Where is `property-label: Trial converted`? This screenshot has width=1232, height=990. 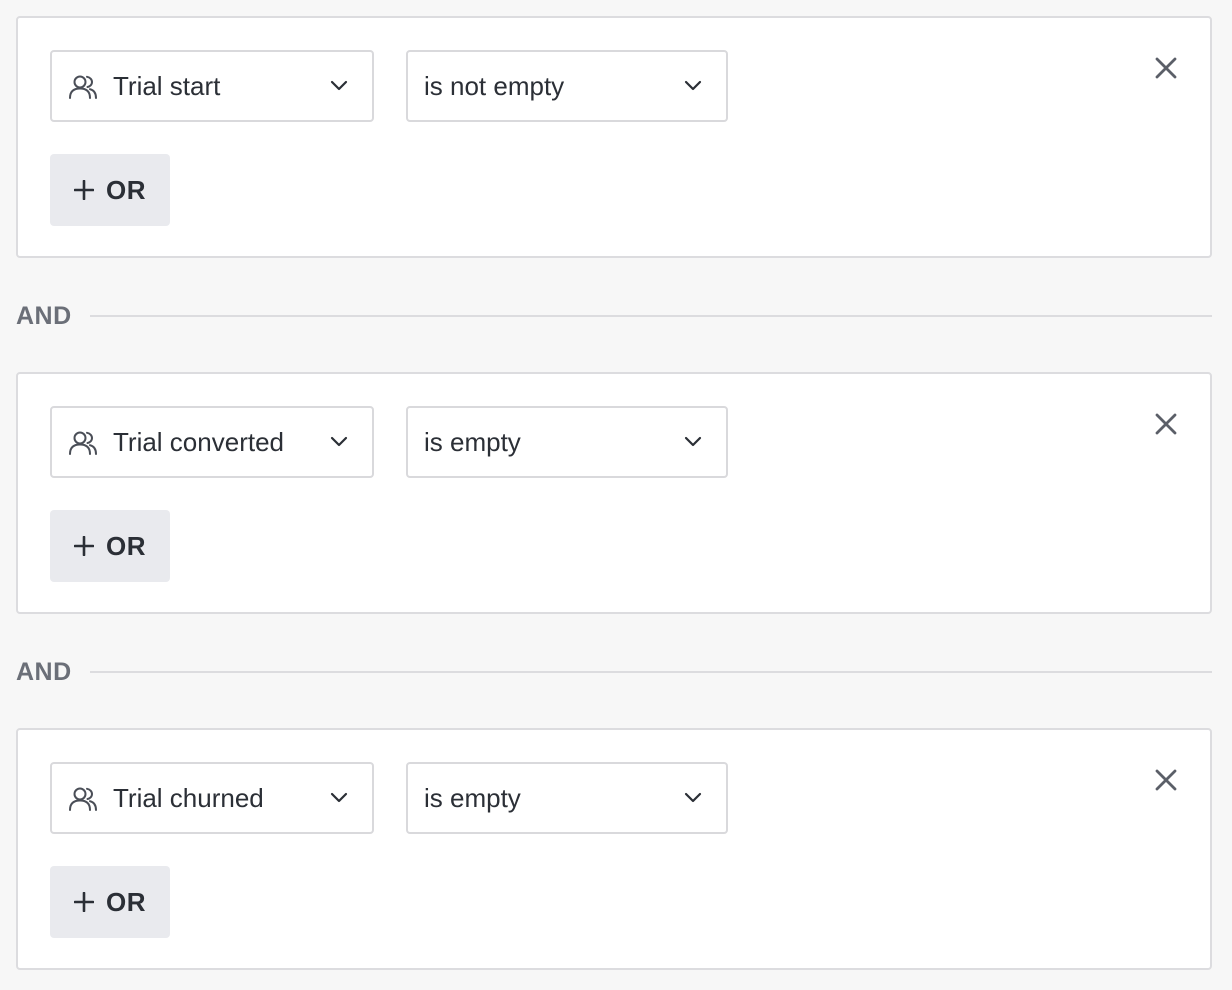 property-label: Trial converted is located at coordinates (198, 442).